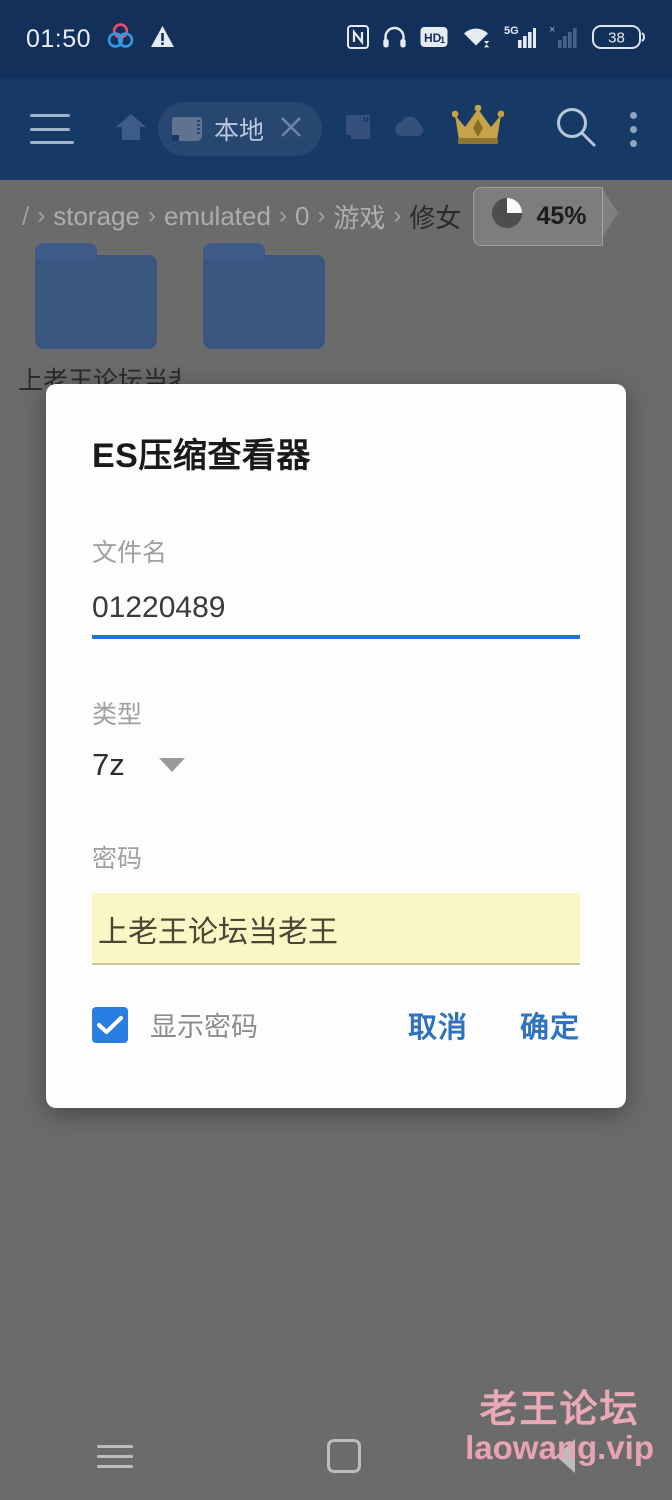 This screenshot has width=672, height=1500. What do you see at coordinates (100, 39) in the screenshot?
I see `status-bar-left: 01:50` at bounding box center [100, 39].